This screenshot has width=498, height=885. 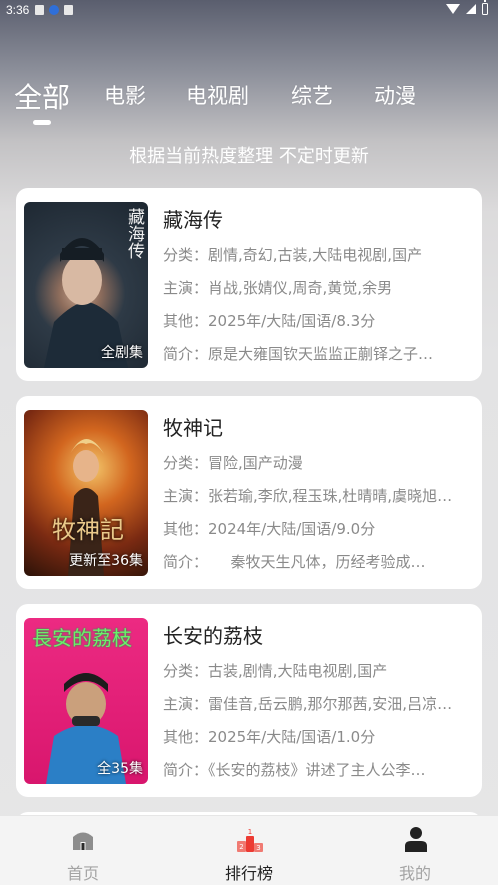 What do you see at coordinates (249, 10) in the screenshot?
I see `status-bar: 3:36` at bounding box center [249, 10].